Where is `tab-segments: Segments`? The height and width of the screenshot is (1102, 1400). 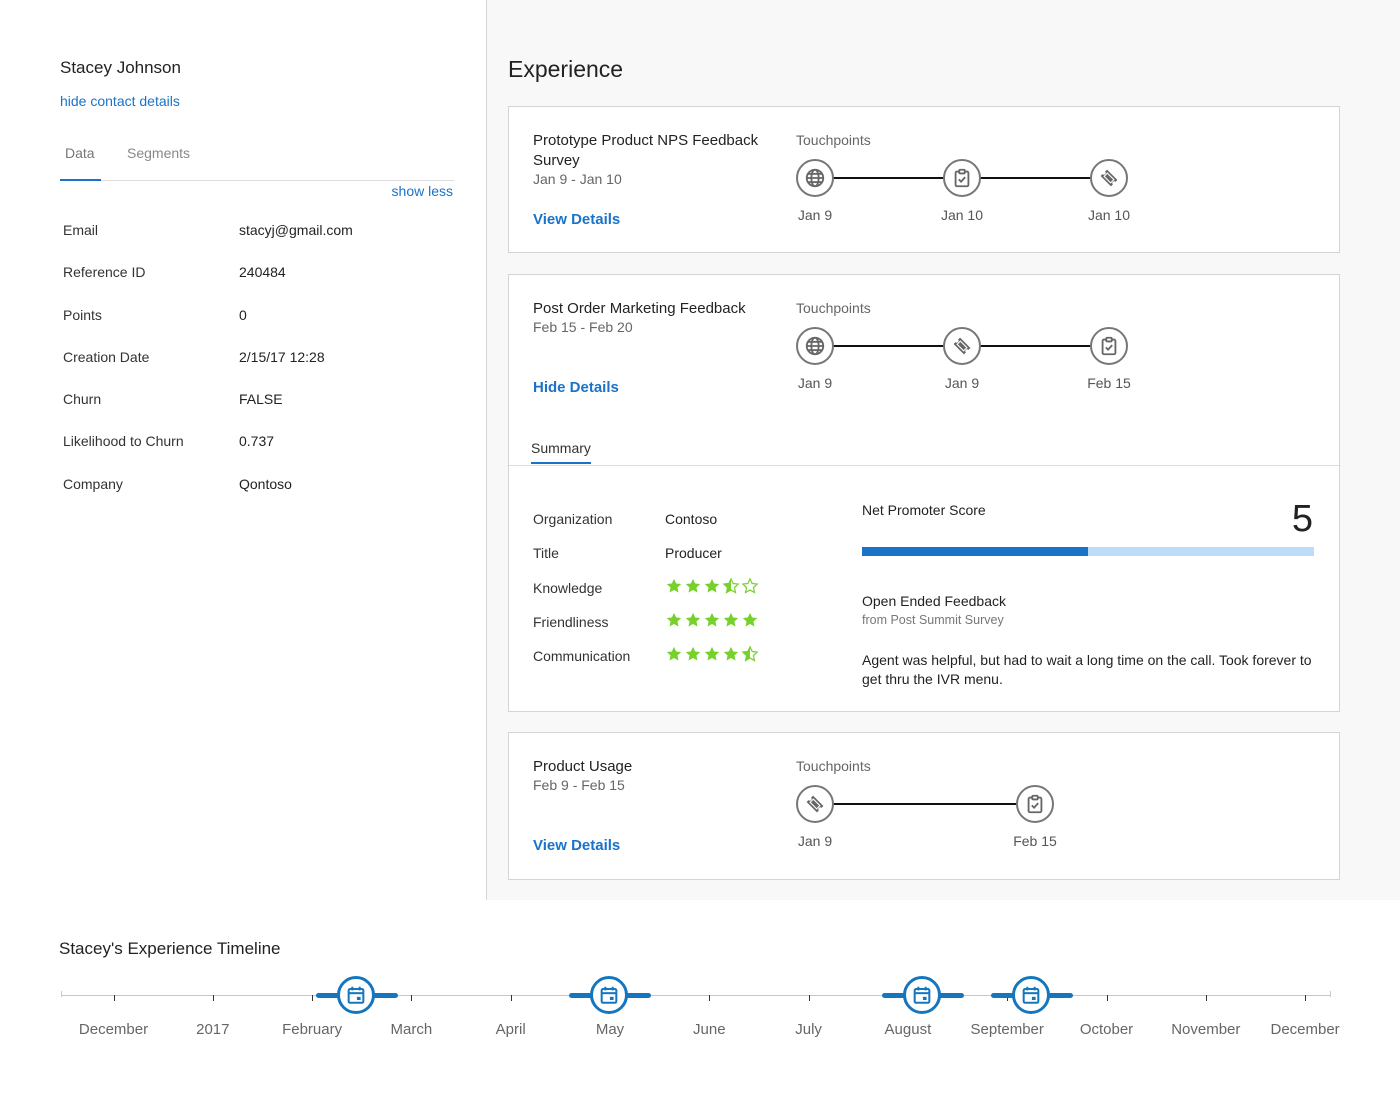 tab-segments: Segments is located at coordinates (158, 162).